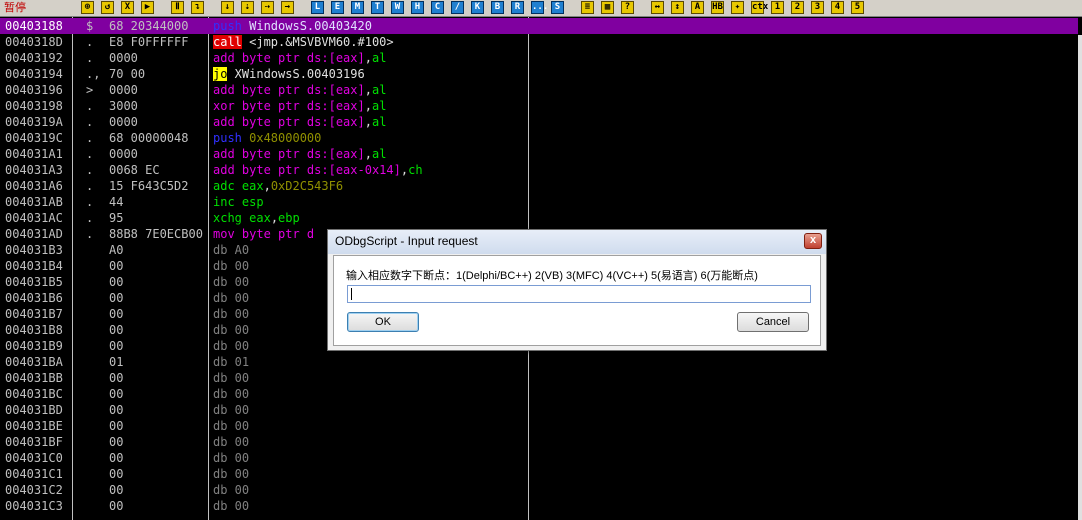  What do you see at coordinates (497, 7) in the screenshot?
I see `toolbar-button-19: B` at bounding box center [497, 7].